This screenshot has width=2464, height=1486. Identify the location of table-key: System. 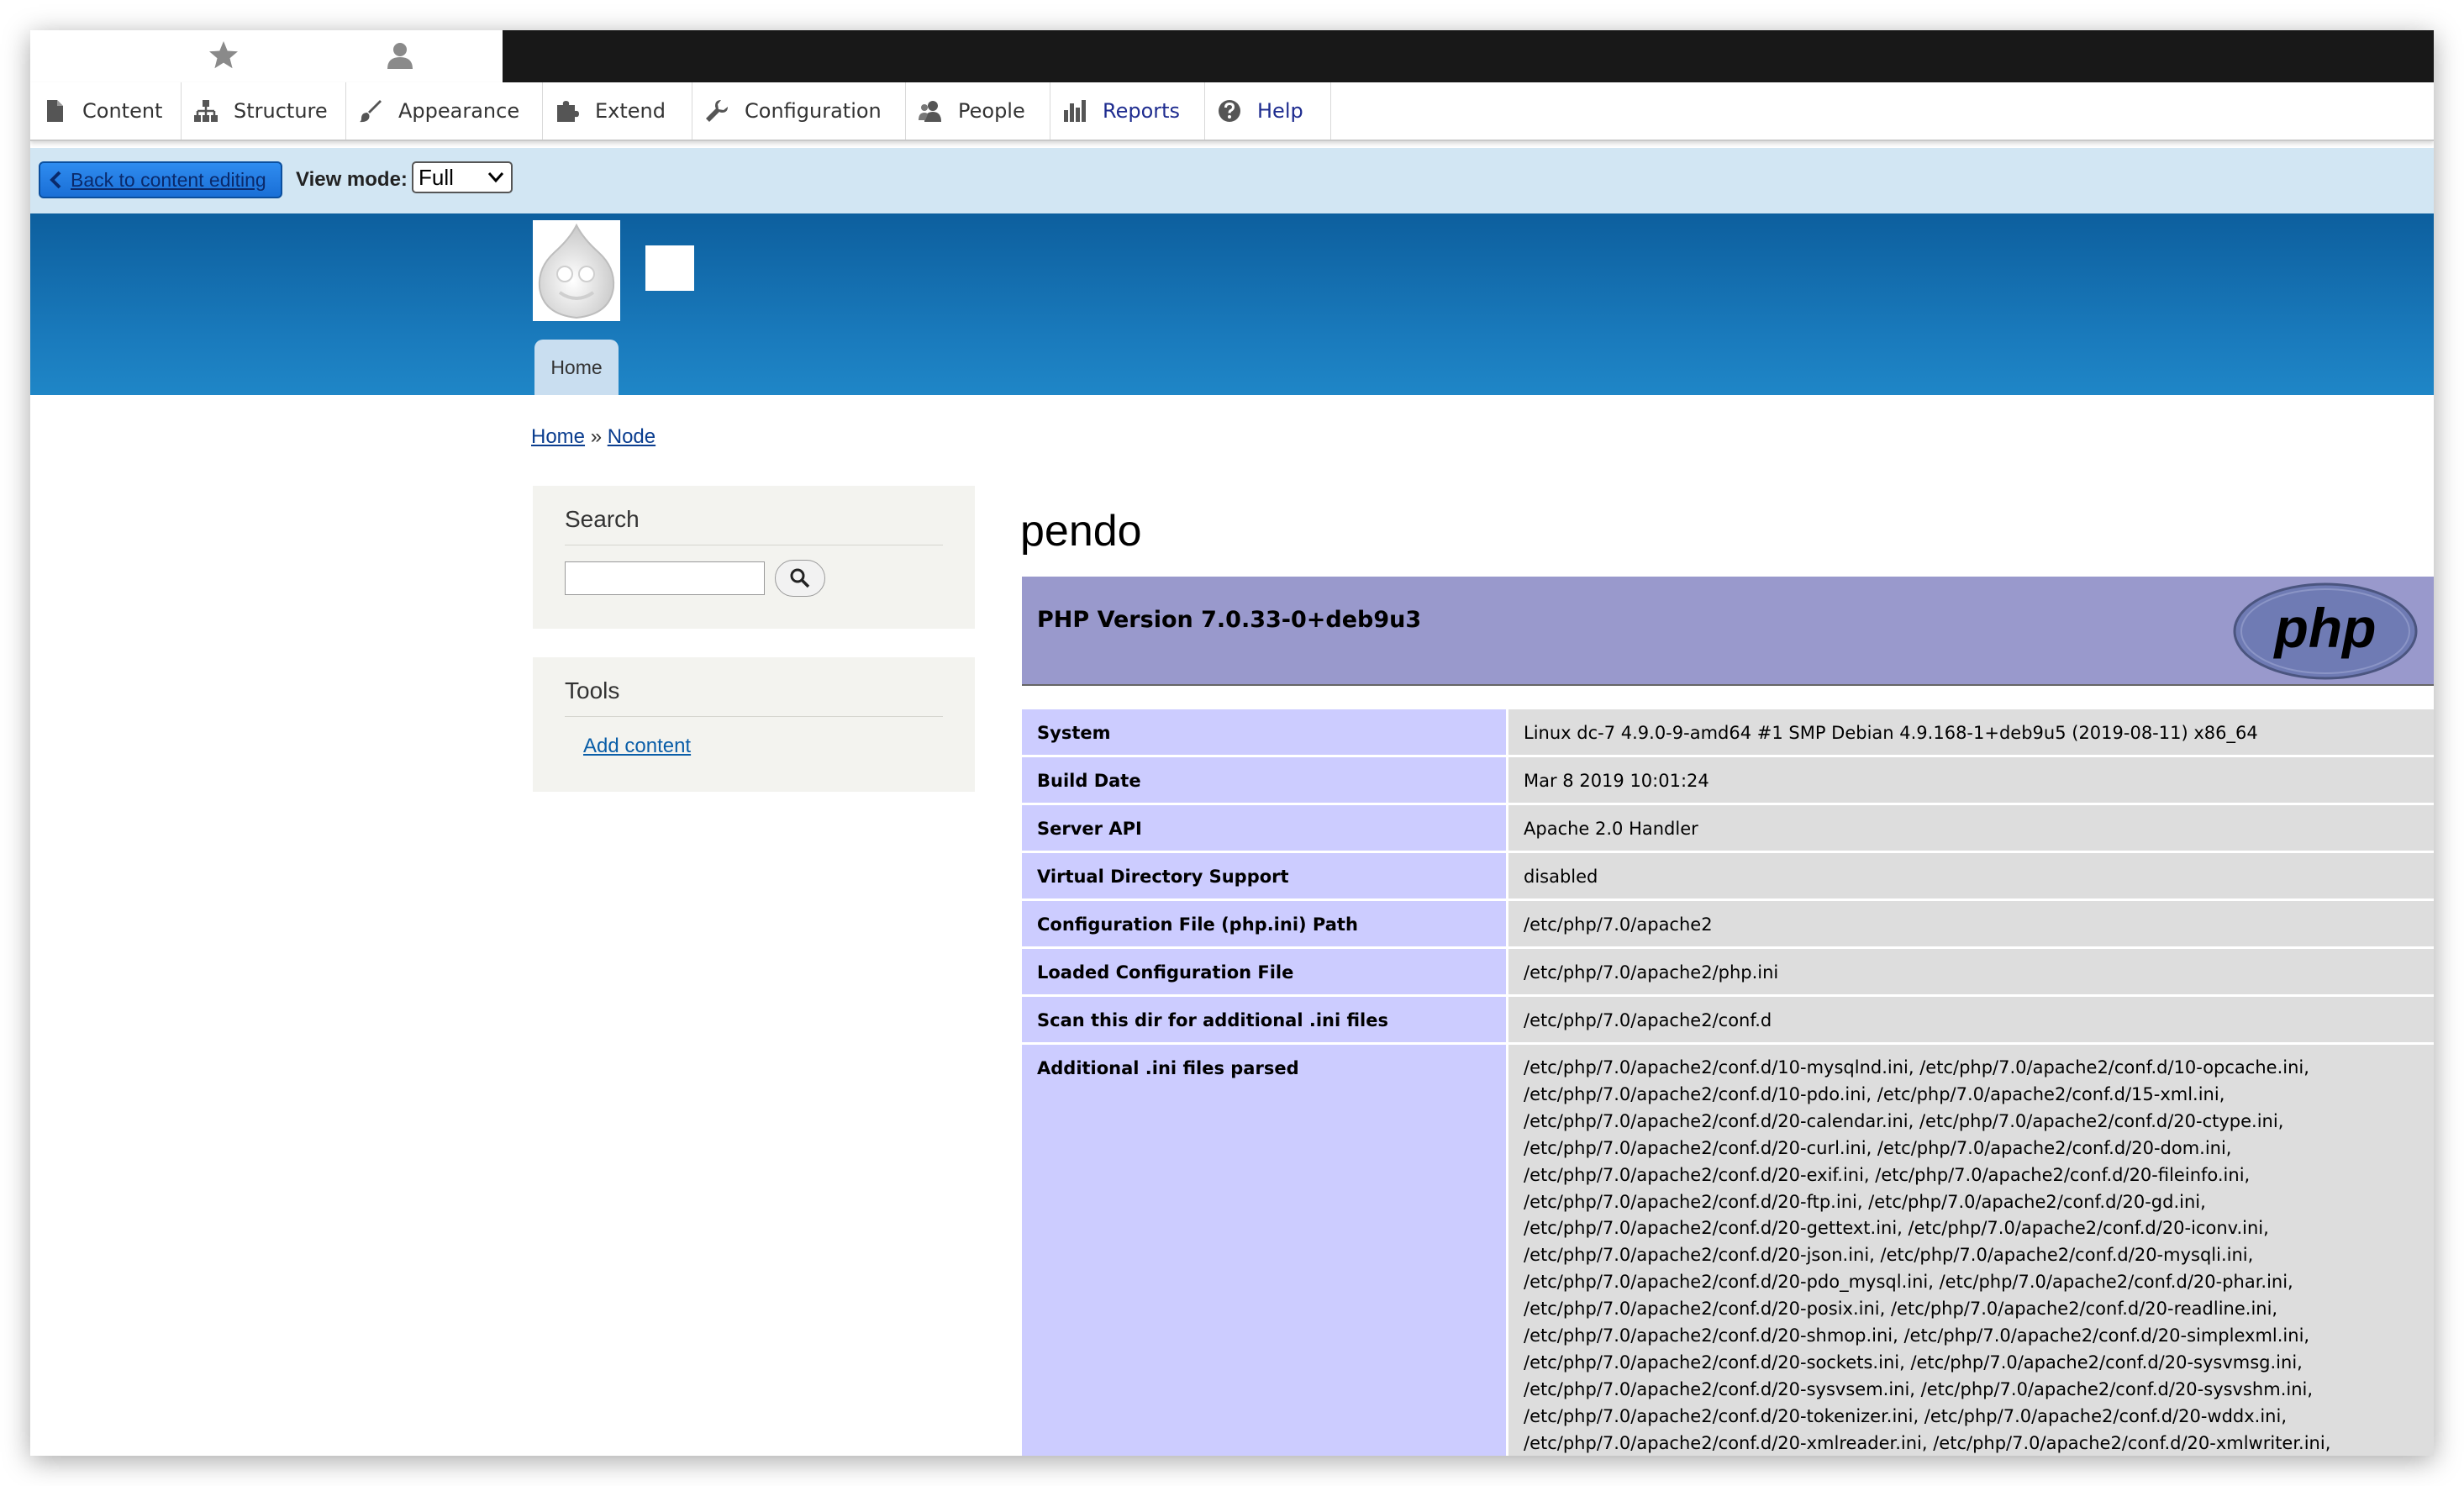
(1265, 733).